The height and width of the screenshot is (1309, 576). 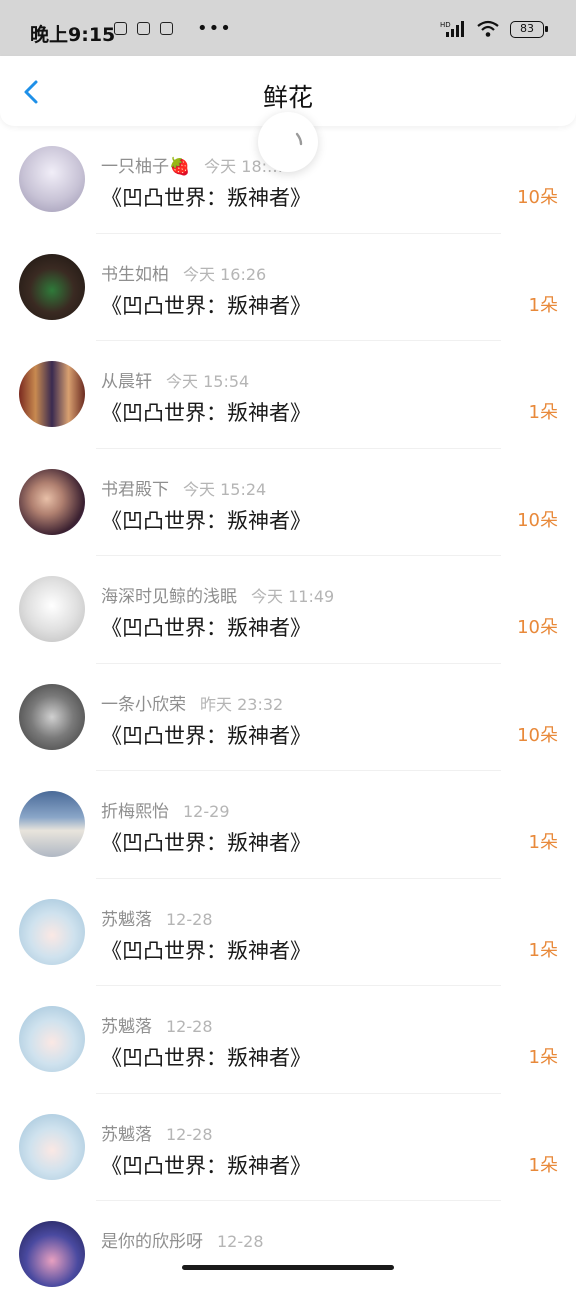 I want to click on list-item: 从晨轩 今天 15:54 《凹凸世界：叛神者》 1朵, so click(x=288, y=395).